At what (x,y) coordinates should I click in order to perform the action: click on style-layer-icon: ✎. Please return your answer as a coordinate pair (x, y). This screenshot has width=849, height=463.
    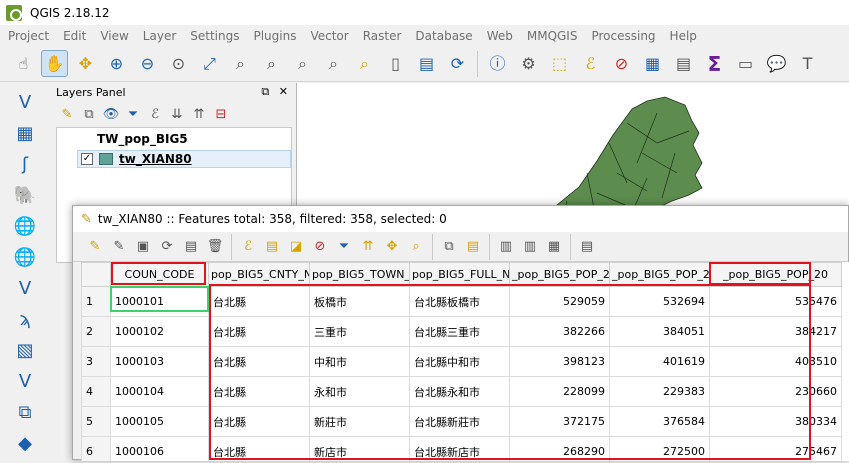
    Looking at the image, I should click on (67, 114).